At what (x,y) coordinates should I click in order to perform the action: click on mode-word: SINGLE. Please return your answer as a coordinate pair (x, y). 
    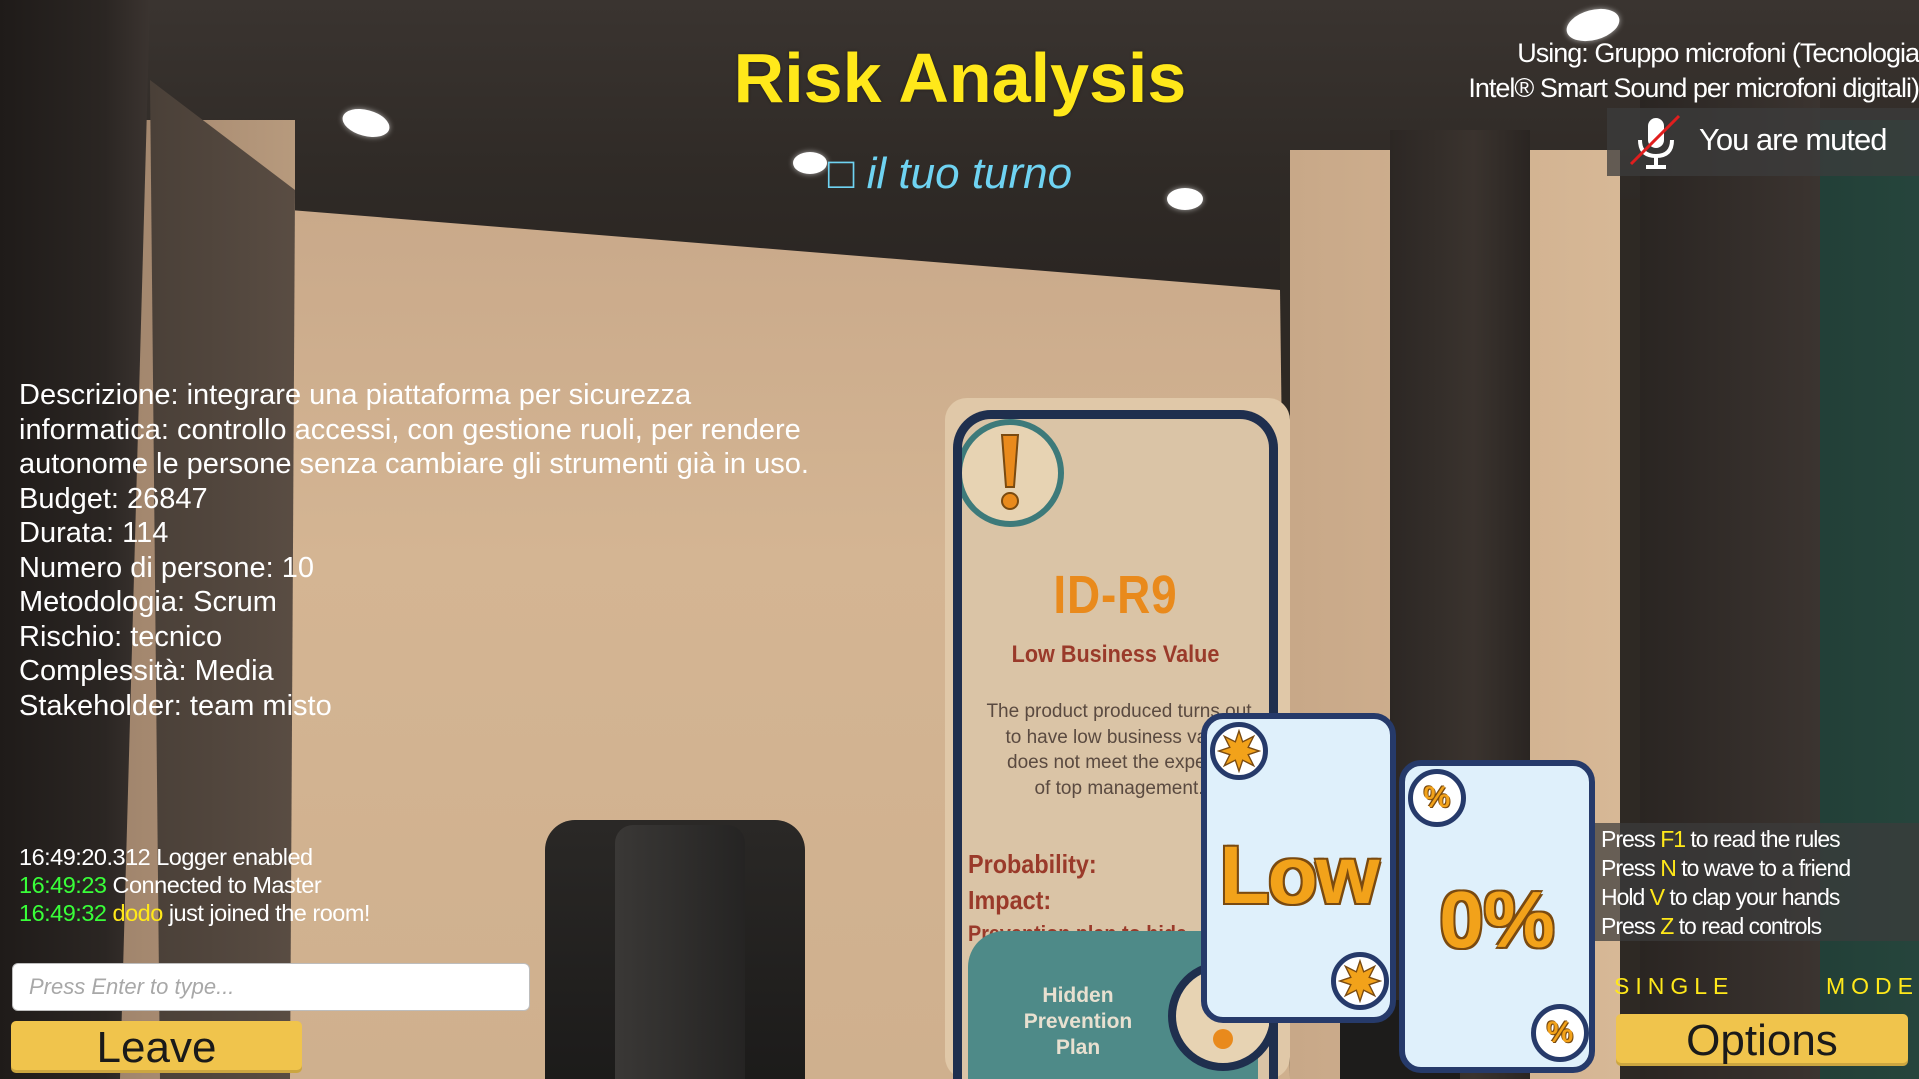
    Looking at the image, I should click on (1674, 986).